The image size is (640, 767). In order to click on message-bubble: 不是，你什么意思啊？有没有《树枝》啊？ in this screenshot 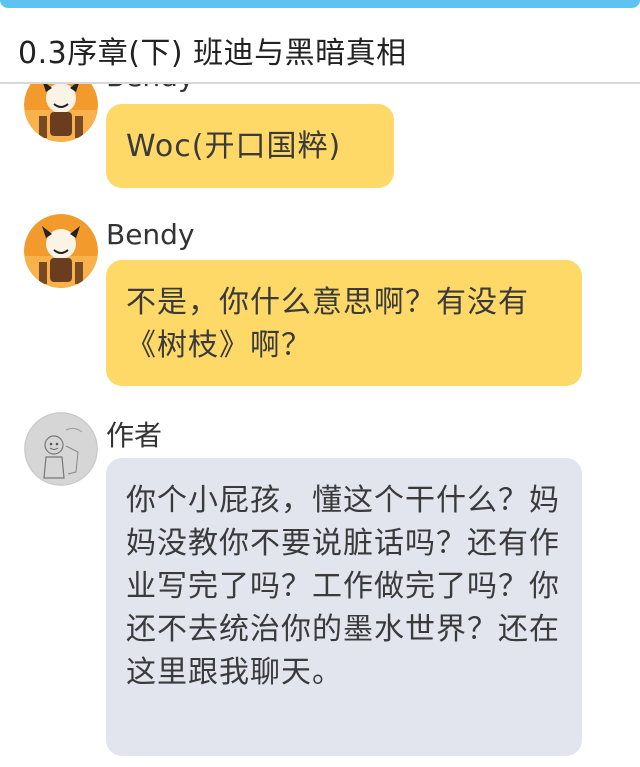, I will do `click(344, 323)`.